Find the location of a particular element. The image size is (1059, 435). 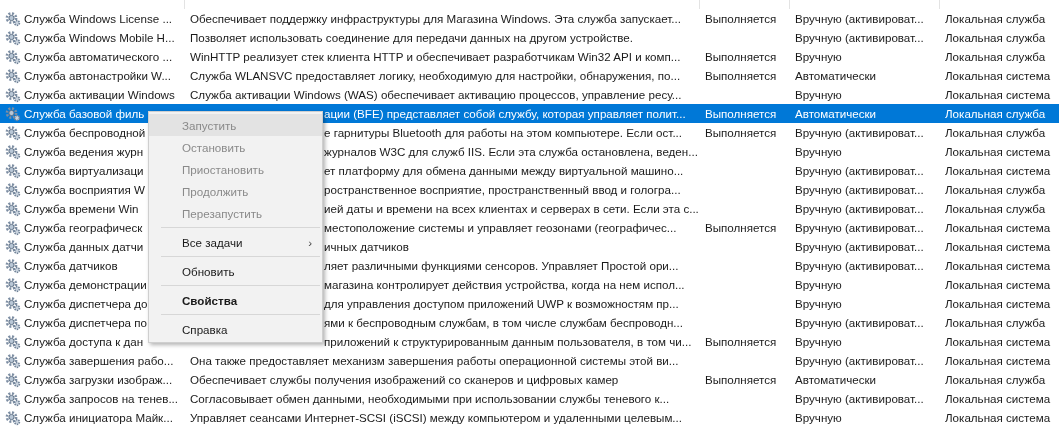

service-name: Служба данных датчи is located at coordinates (84, 246).